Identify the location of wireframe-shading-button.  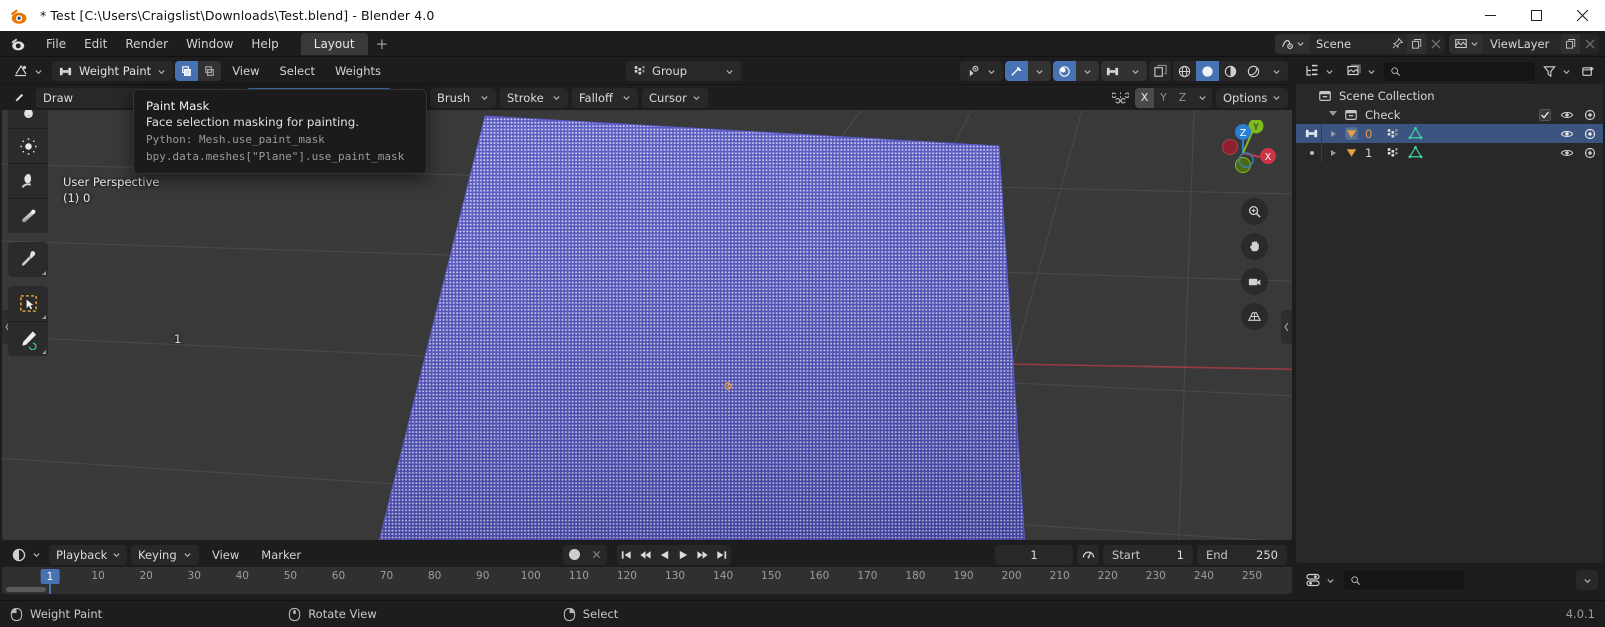
(1184, 71).